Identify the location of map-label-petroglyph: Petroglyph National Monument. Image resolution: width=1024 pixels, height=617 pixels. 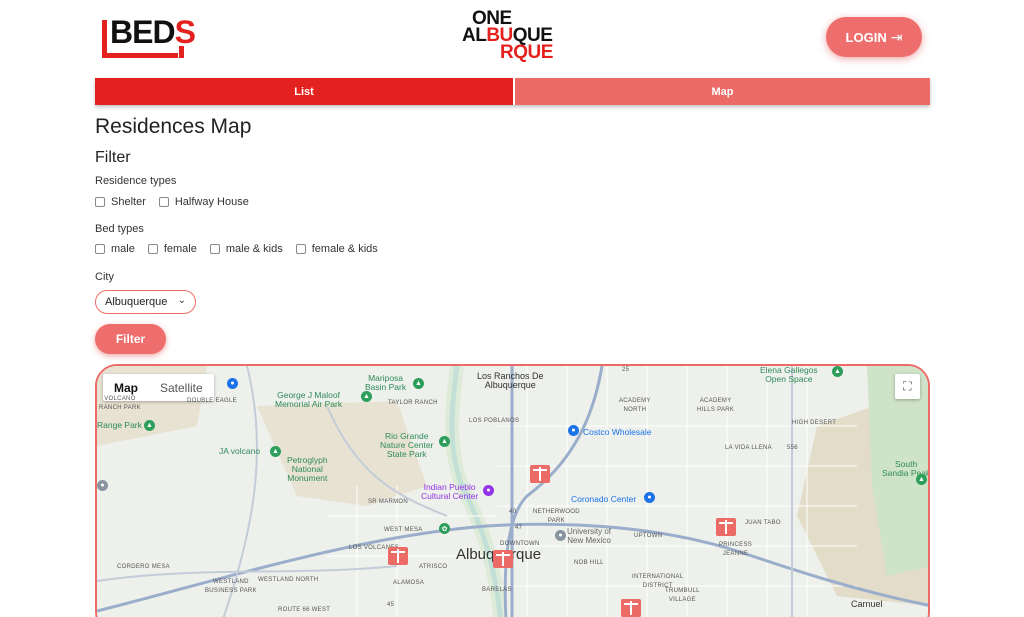
(307, 469).